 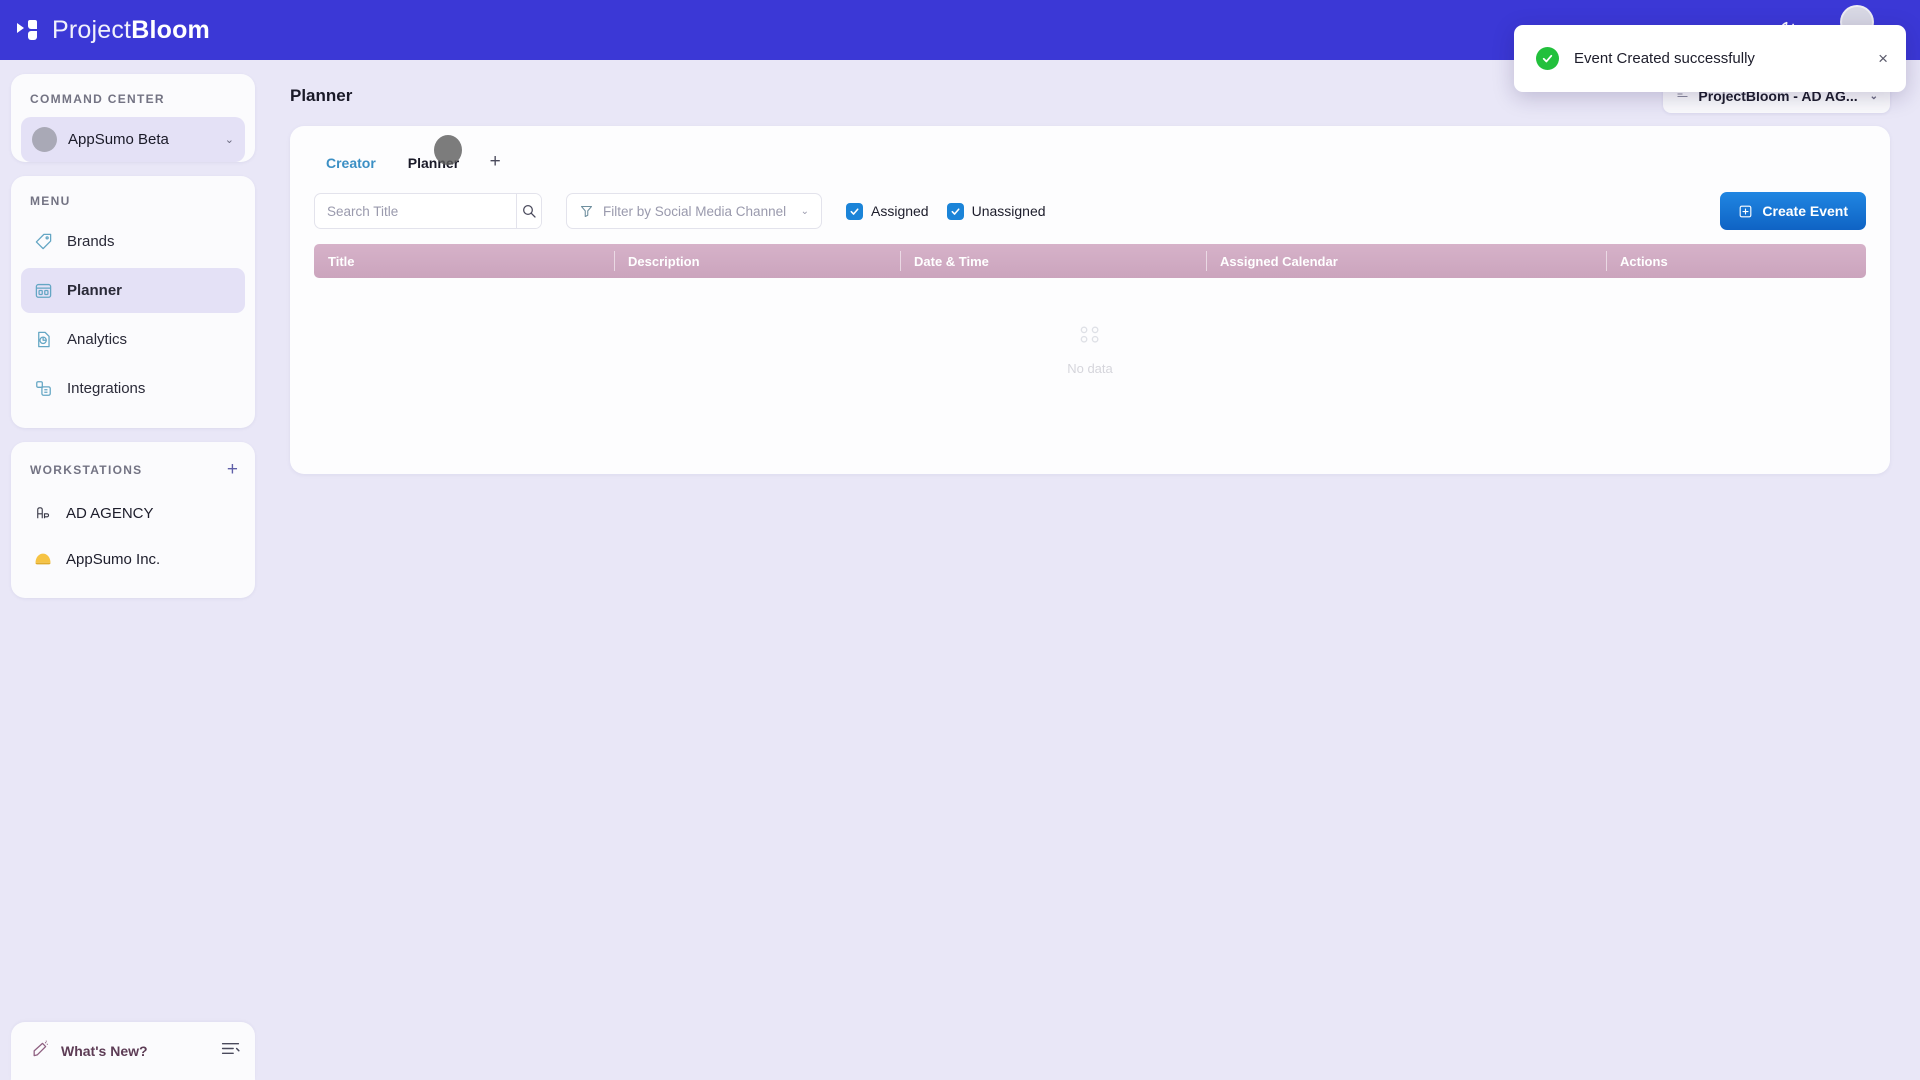 I want to click on add-workstation-button: +, so click(x=232, y=469).